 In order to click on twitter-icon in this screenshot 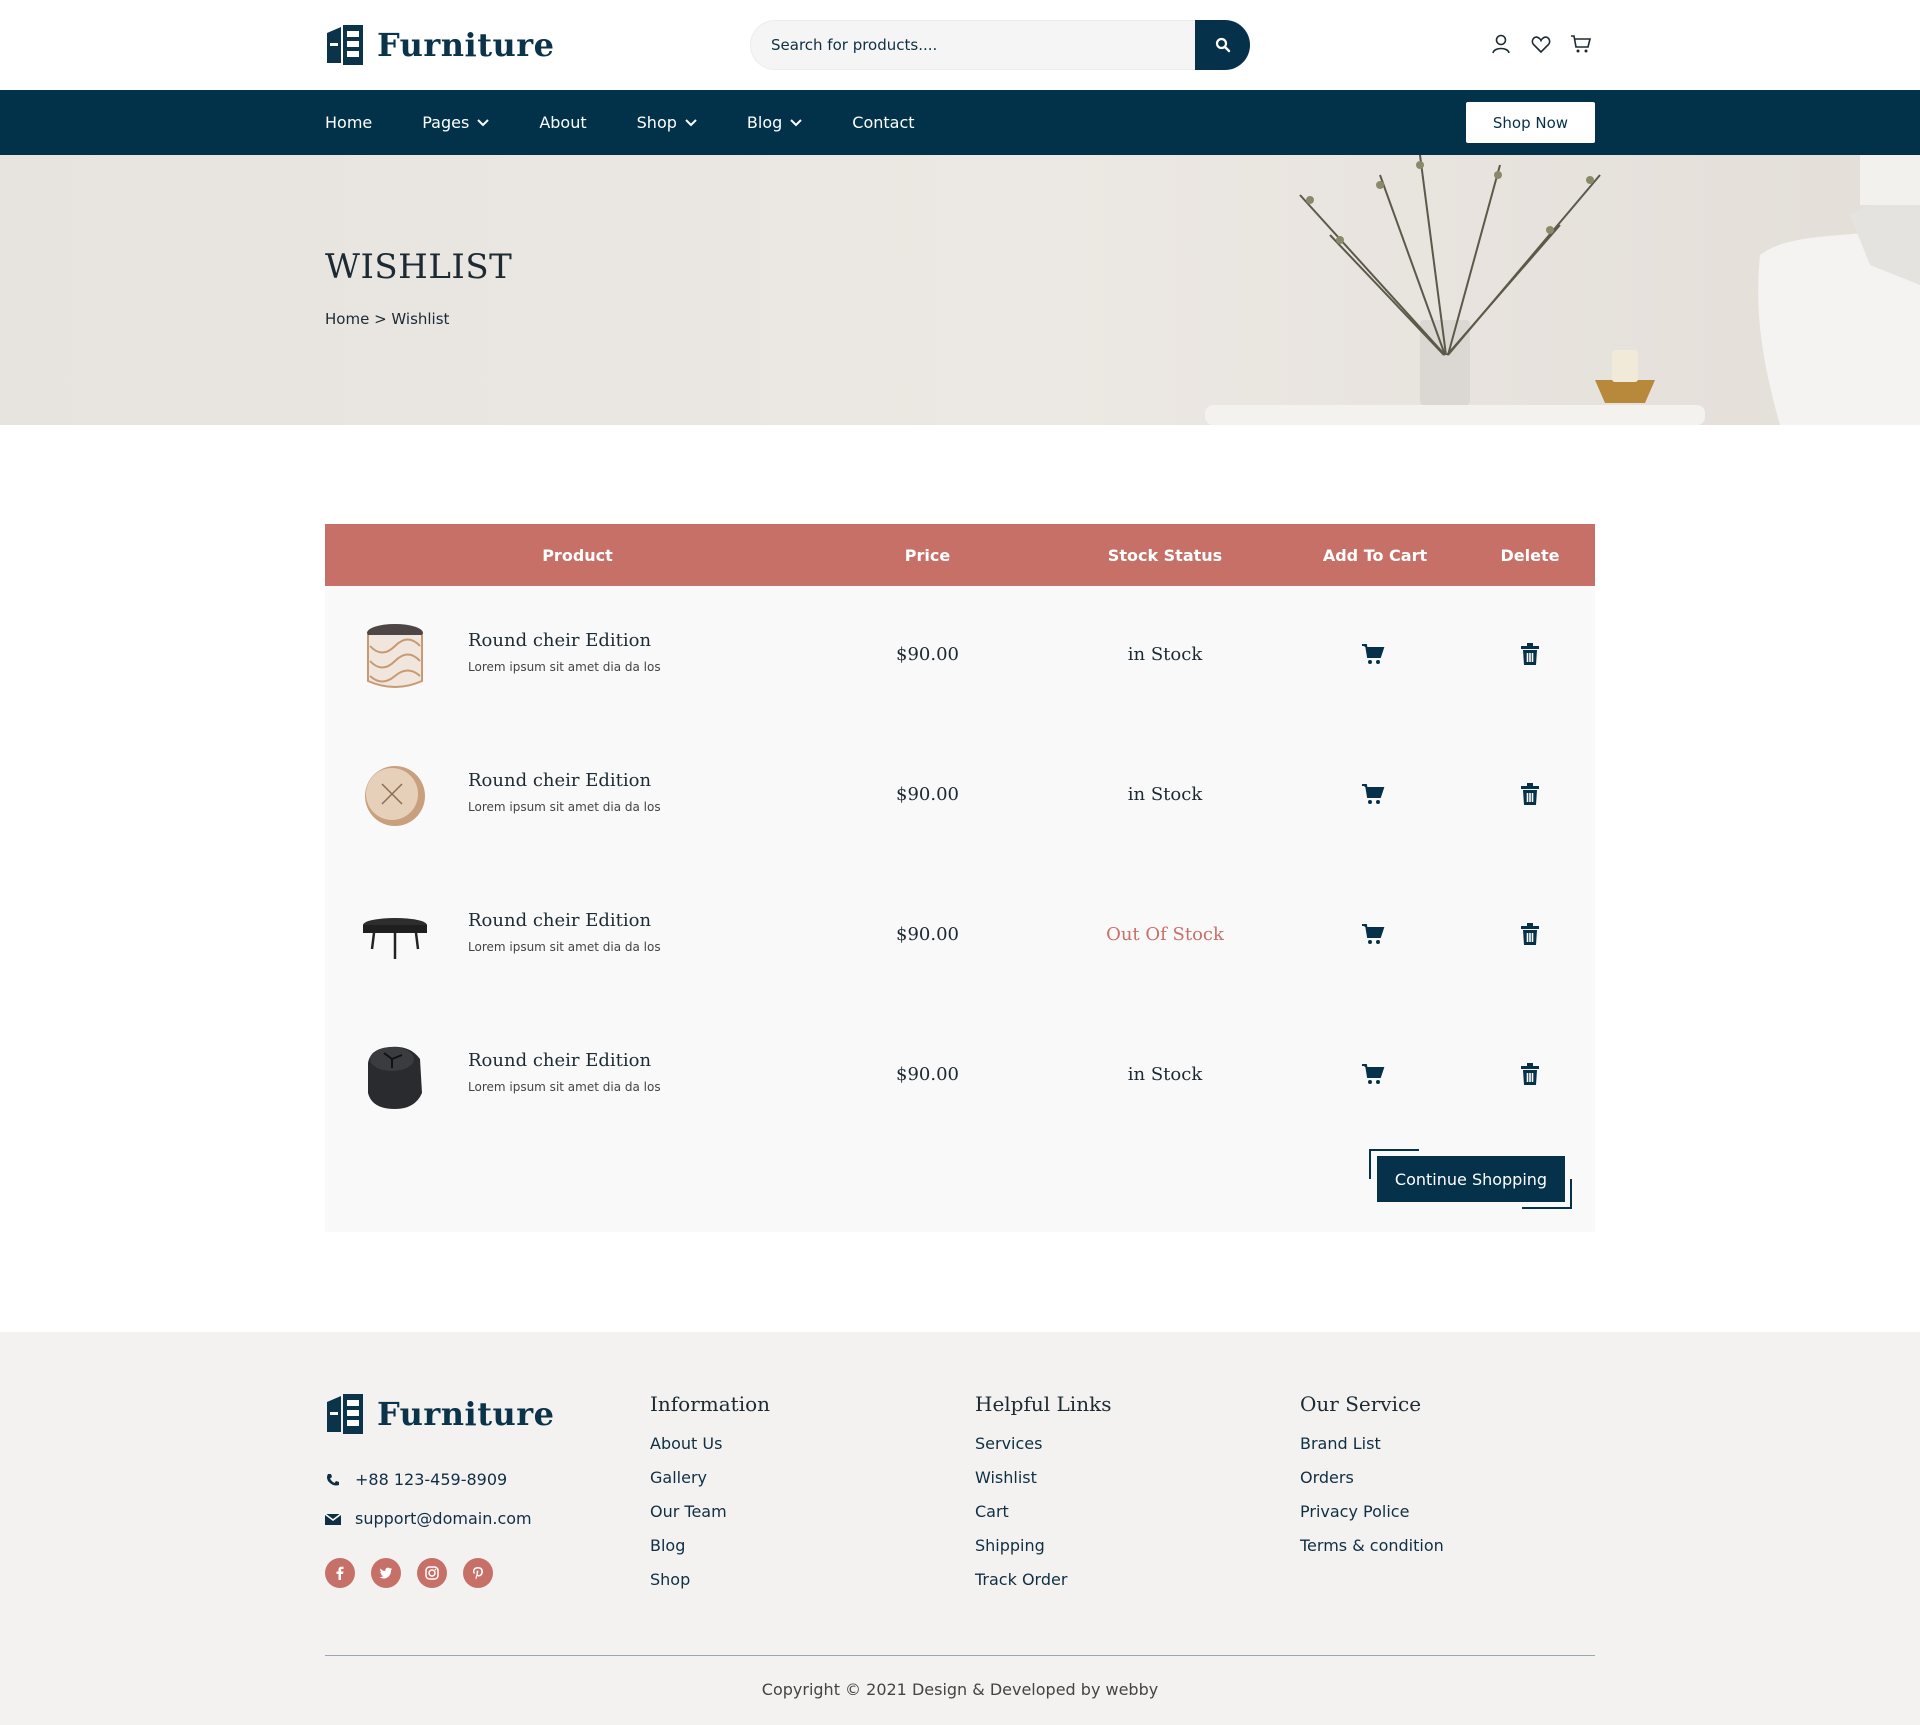, I will do `click(386, 1573)`.